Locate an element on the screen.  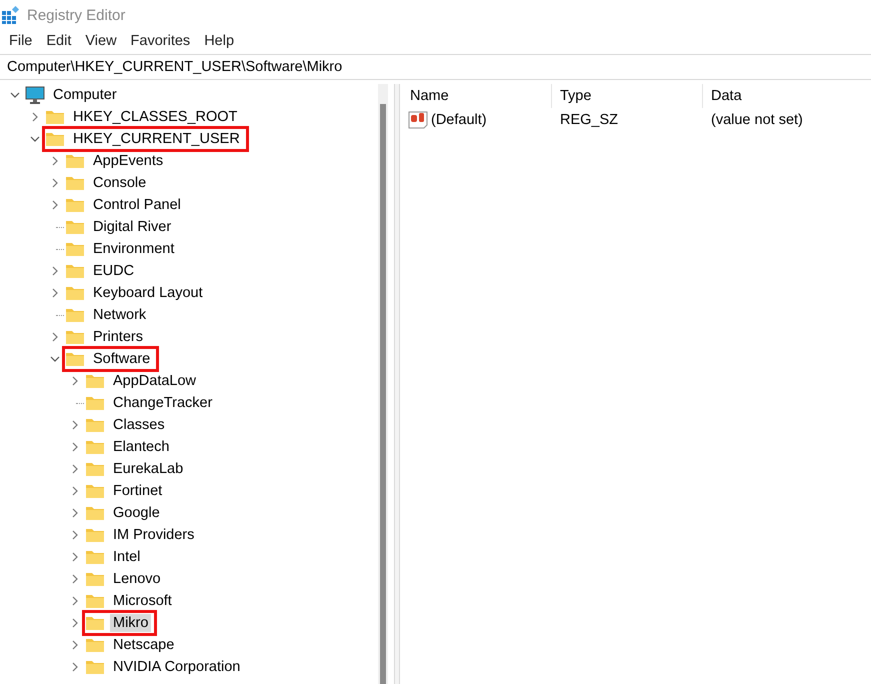
tree-item: AppDataLow is located at coordinates (155, 381).